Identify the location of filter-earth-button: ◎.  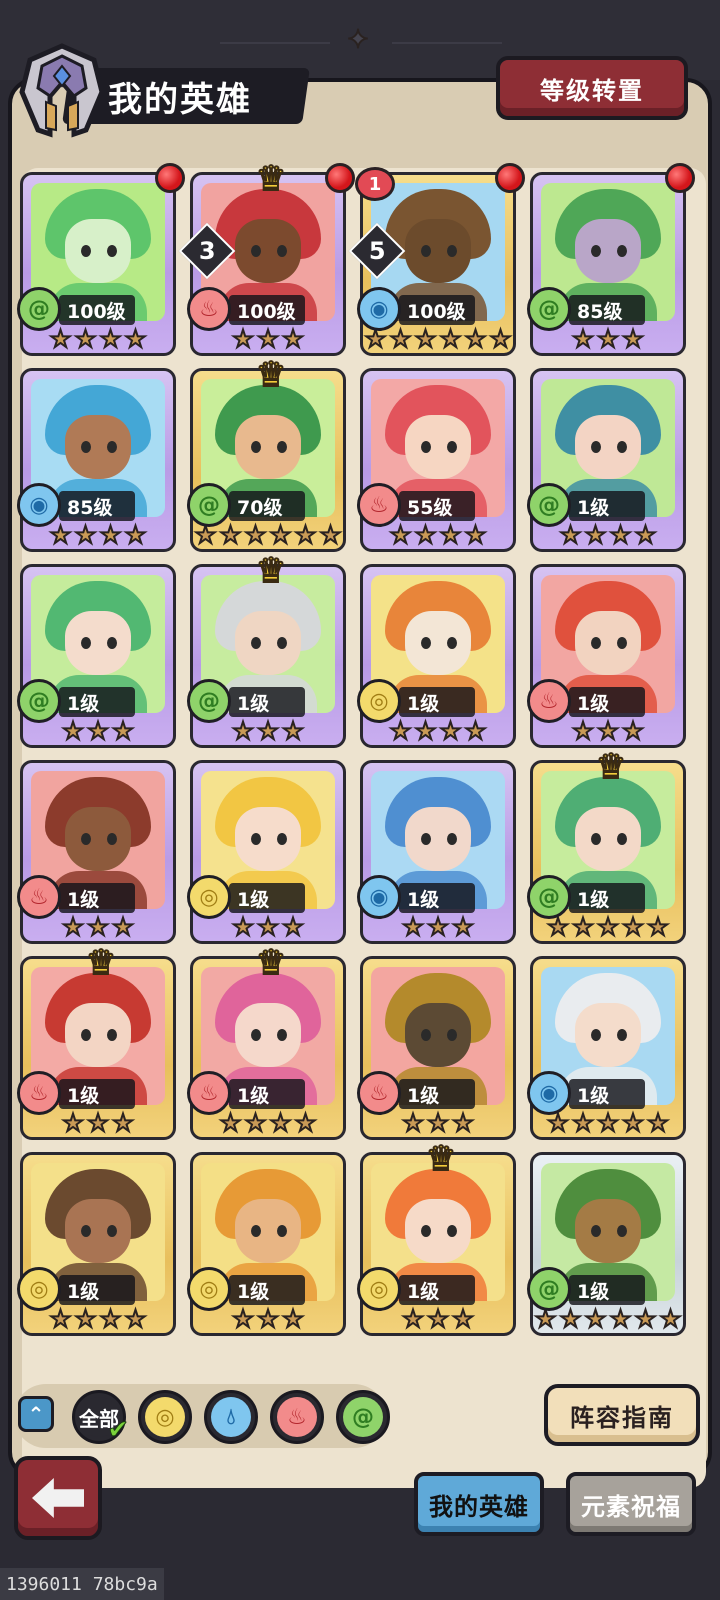
(165, 1417).